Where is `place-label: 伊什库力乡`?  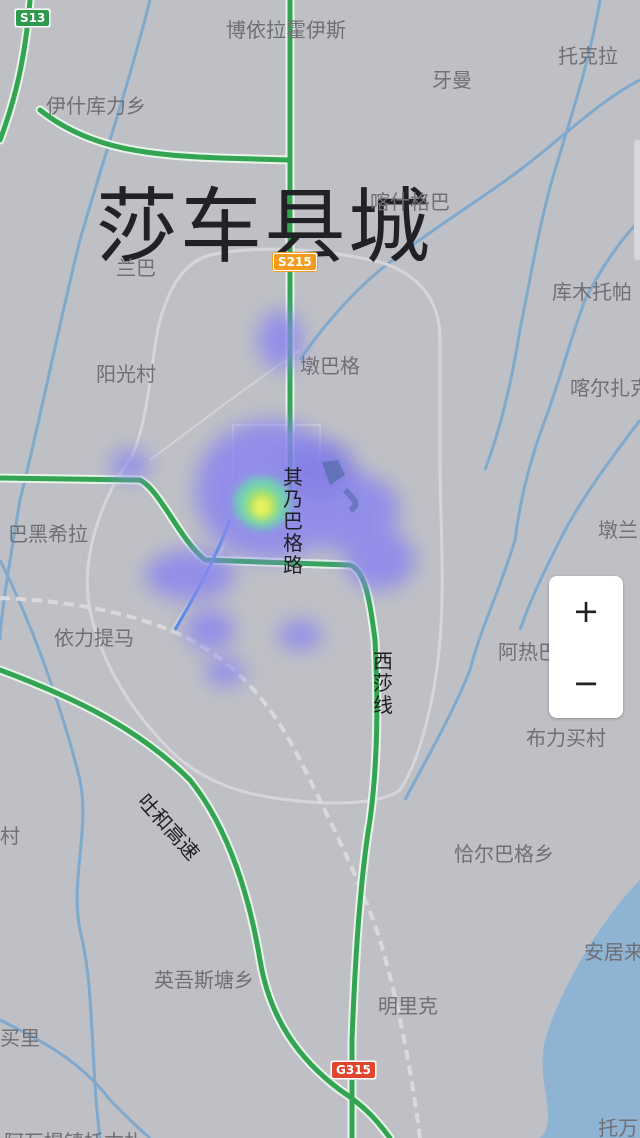
place-label: 伊什库力乡 is located at coordinates (96, 106).